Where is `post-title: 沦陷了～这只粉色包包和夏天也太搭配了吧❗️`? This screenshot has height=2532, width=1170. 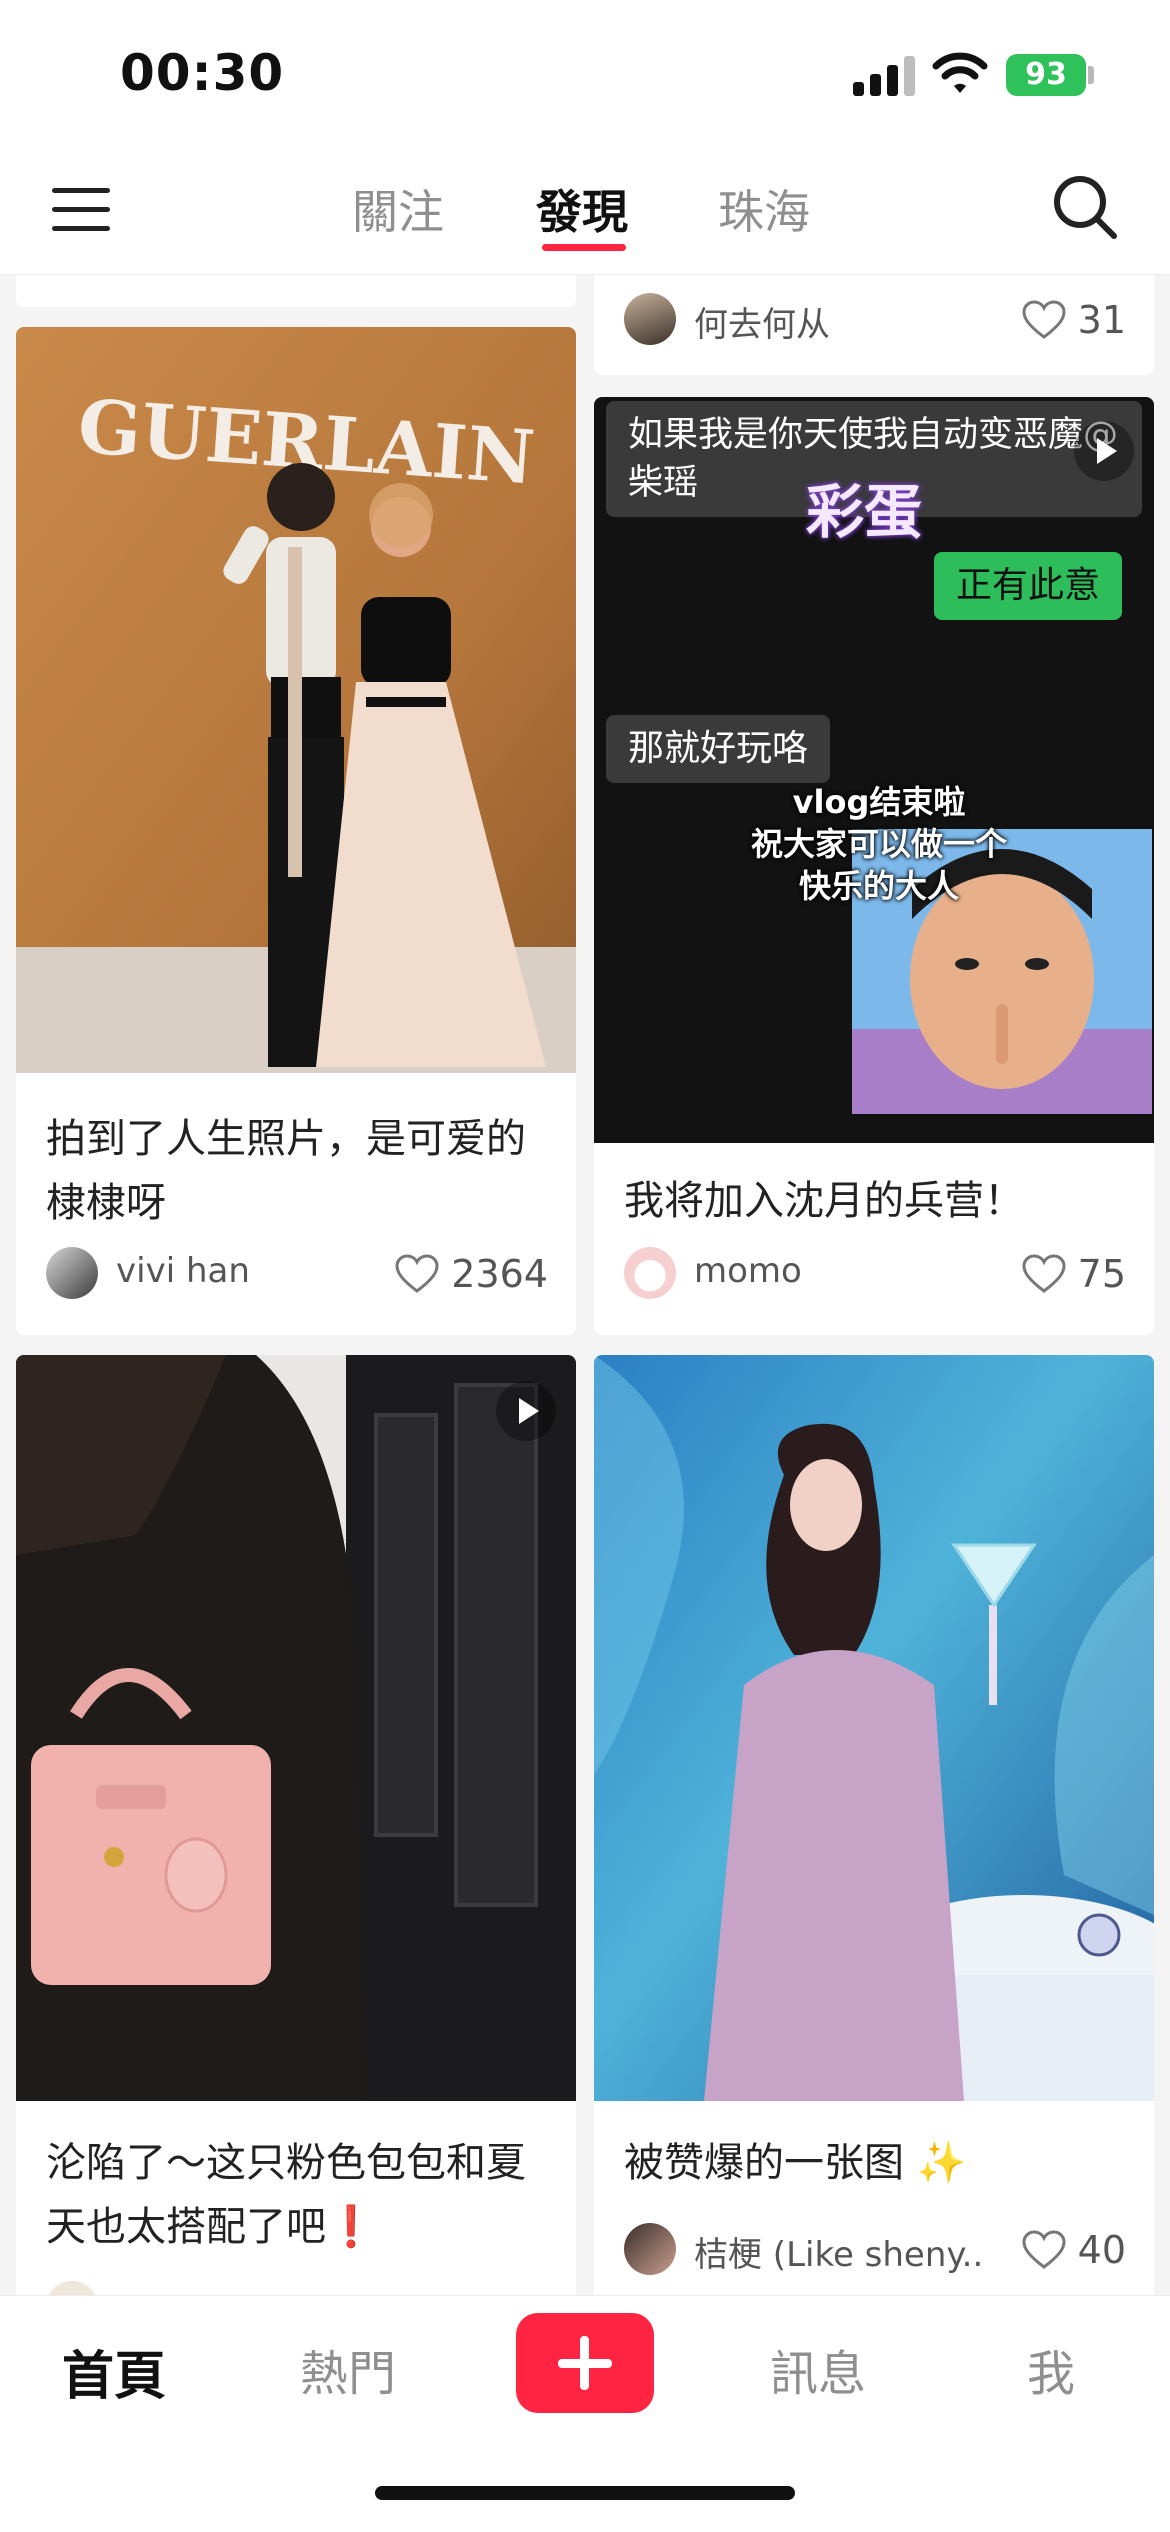
post-title: 沦陷了～这只粉色包包和夏天也太搭配了吧❗️ is located at coordinates (297, 2195).